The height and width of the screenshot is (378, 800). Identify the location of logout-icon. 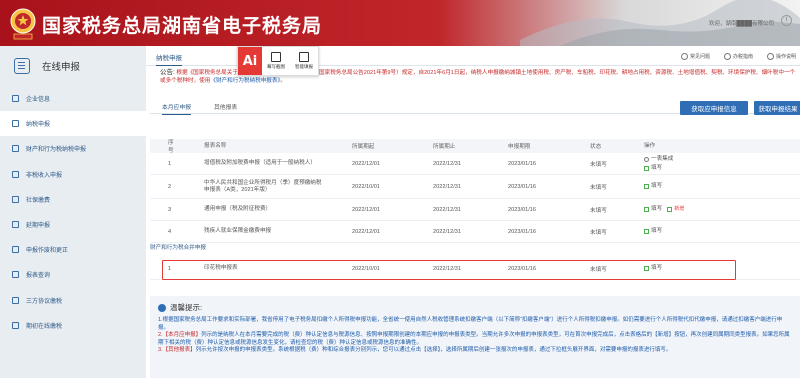
(786, 20).